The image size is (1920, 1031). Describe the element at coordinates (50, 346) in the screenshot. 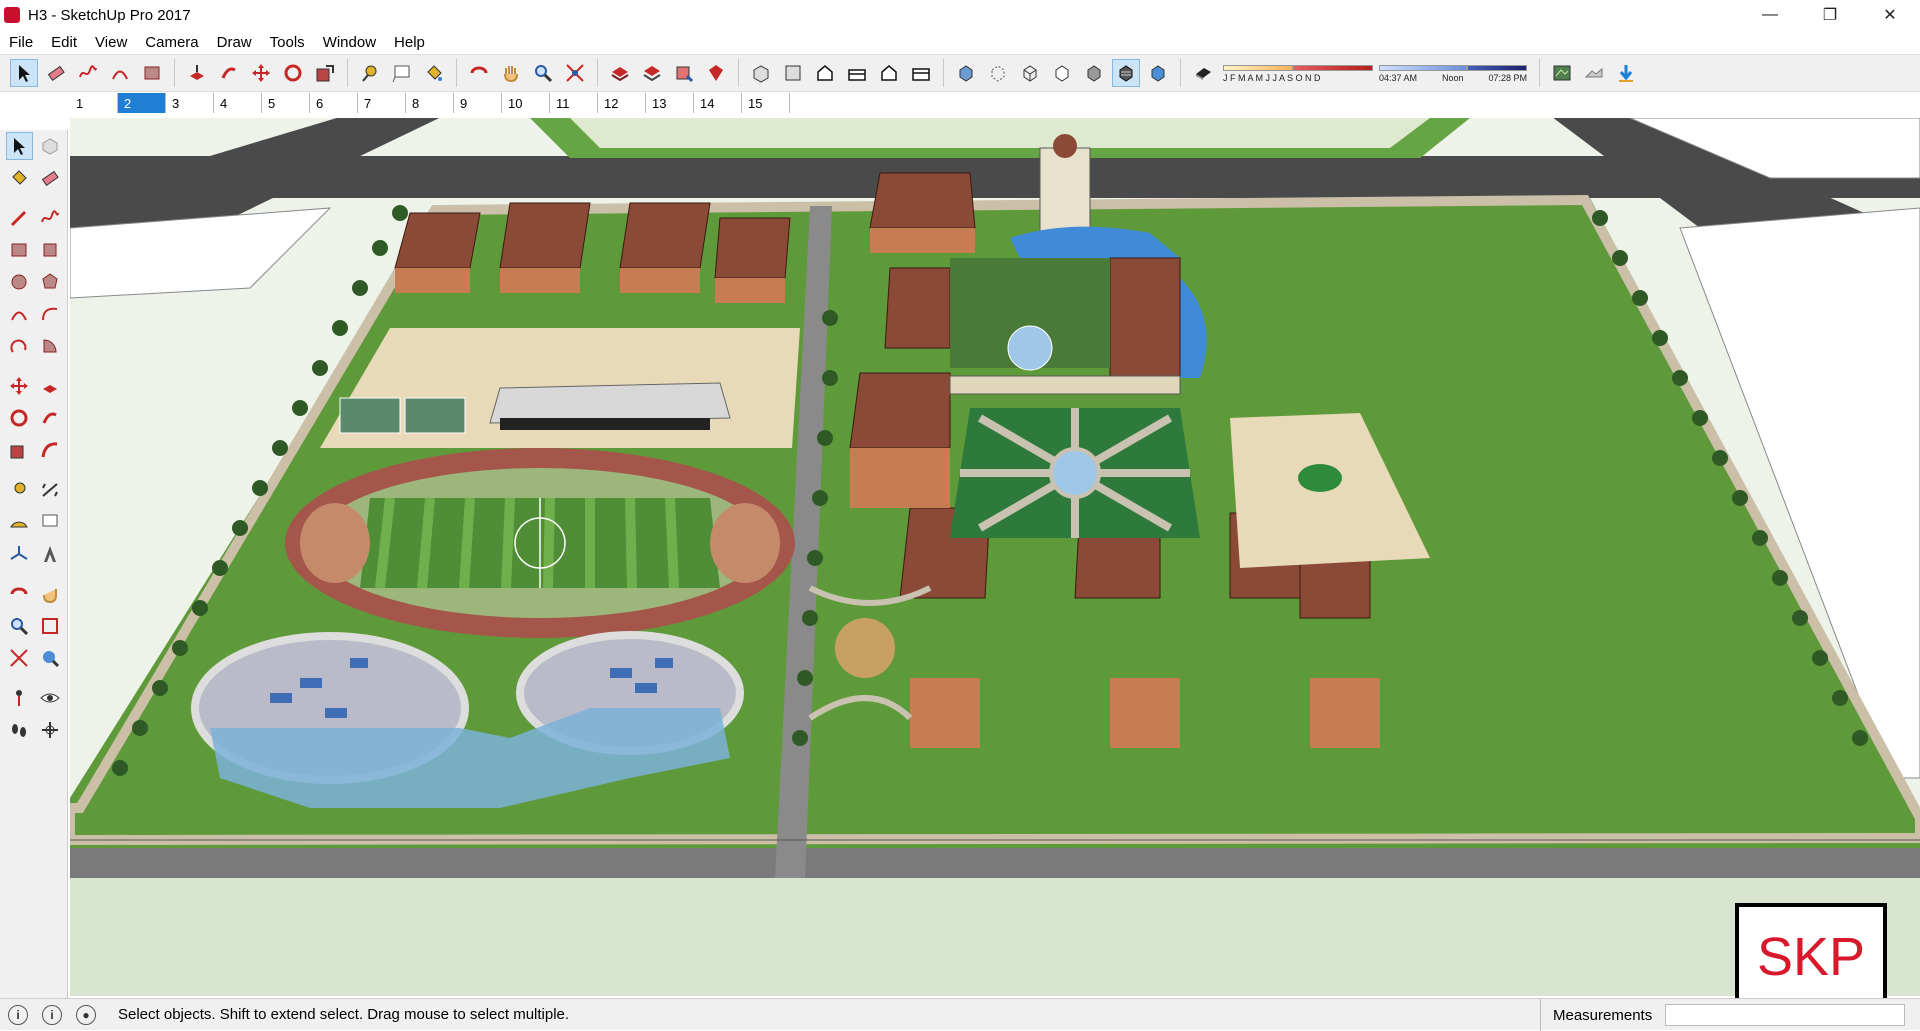

I see `pie-tool-button` at that location.